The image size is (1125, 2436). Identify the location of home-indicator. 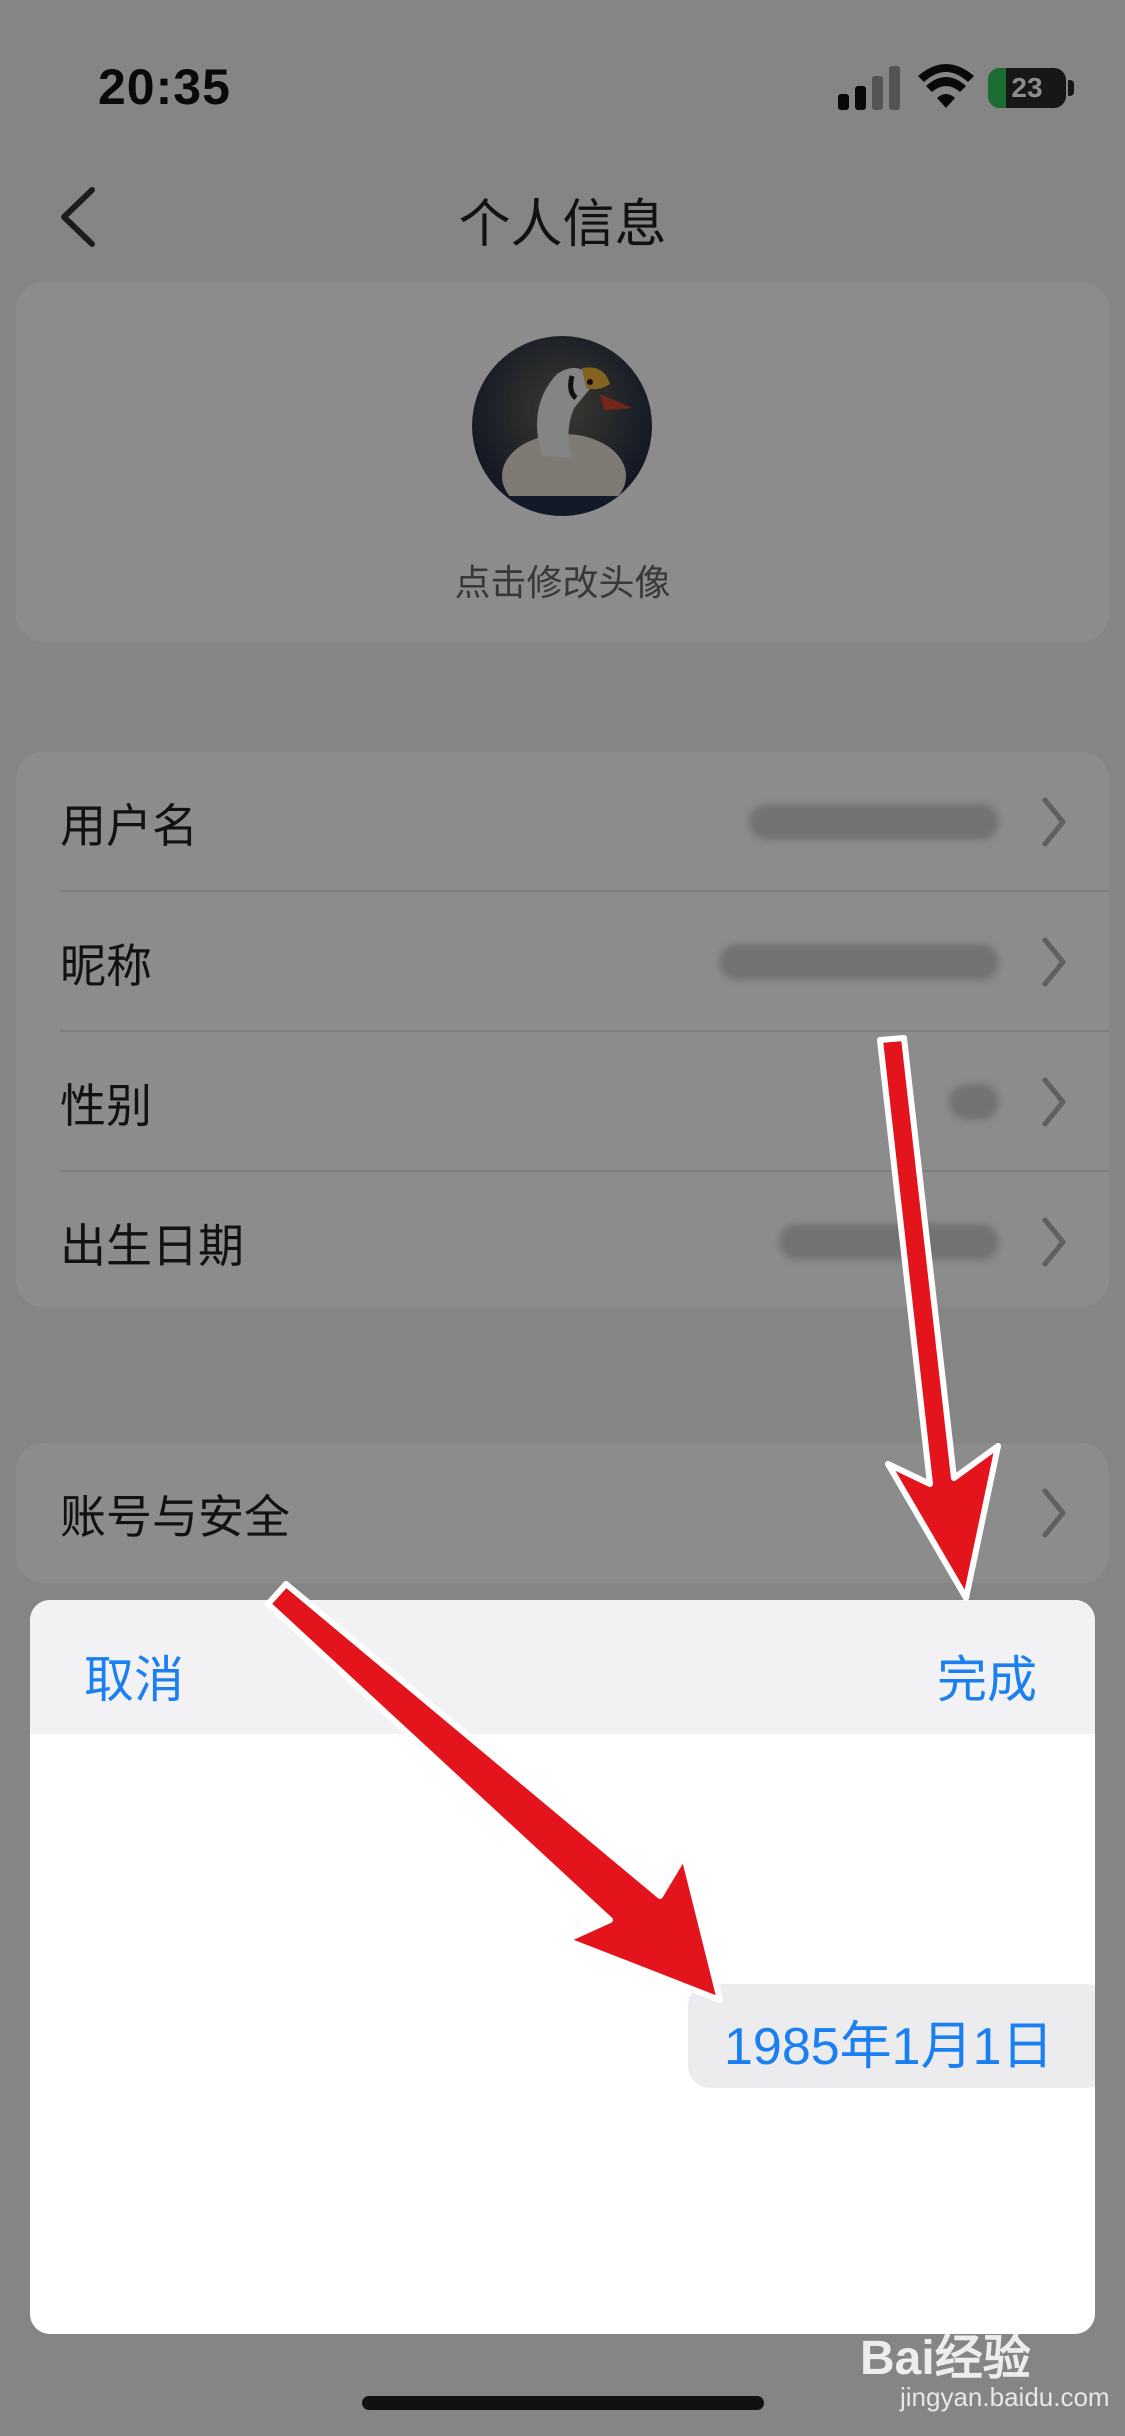
(563, 2403).